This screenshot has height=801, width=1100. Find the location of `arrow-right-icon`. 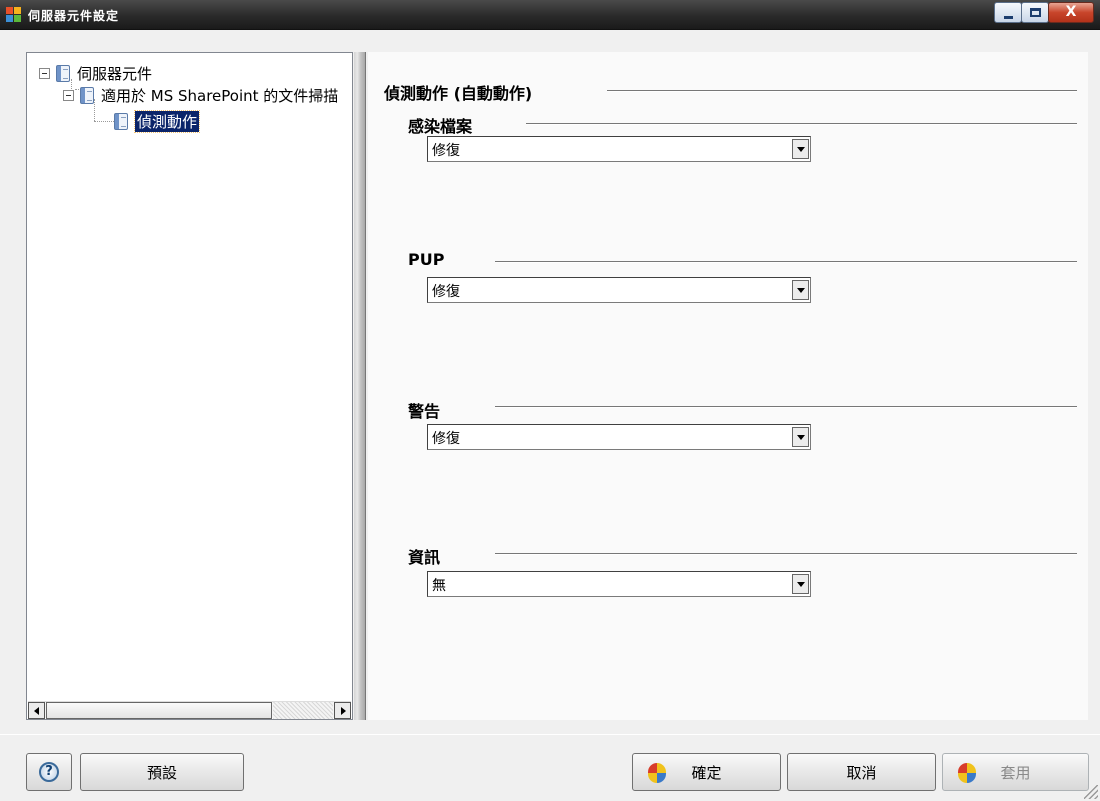

arrow-right-icon is located at coordinates (343, 711).